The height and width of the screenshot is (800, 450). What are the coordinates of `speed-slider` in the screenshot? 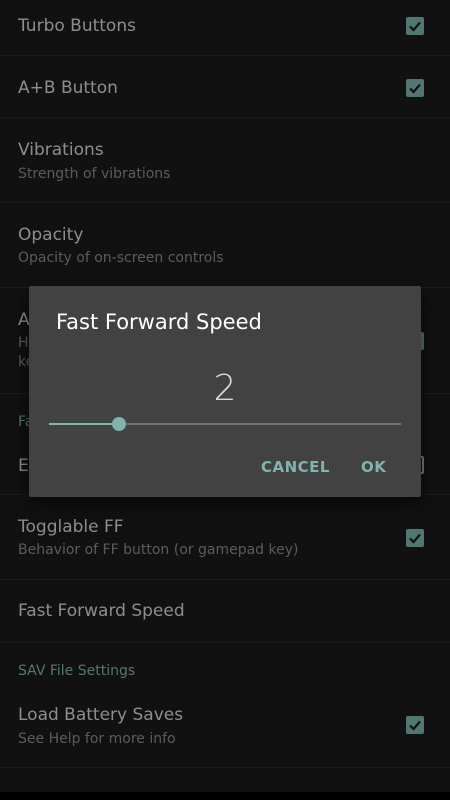 It's located at (225, 424).